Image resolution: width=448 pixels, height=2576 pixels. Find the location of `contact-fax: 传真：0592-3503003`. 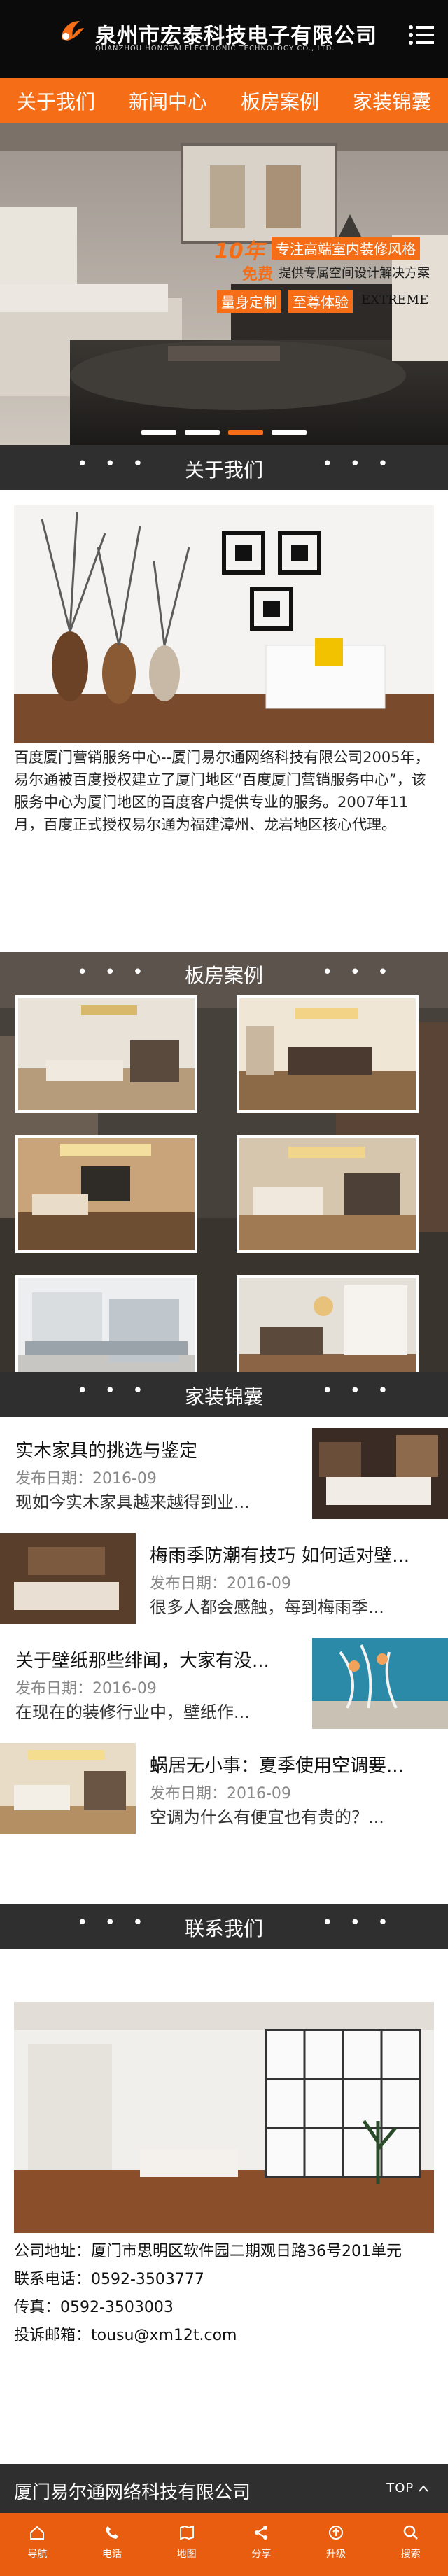

contact-fax: 传真：0592-3503003 is located at coordinates (94, 2307).